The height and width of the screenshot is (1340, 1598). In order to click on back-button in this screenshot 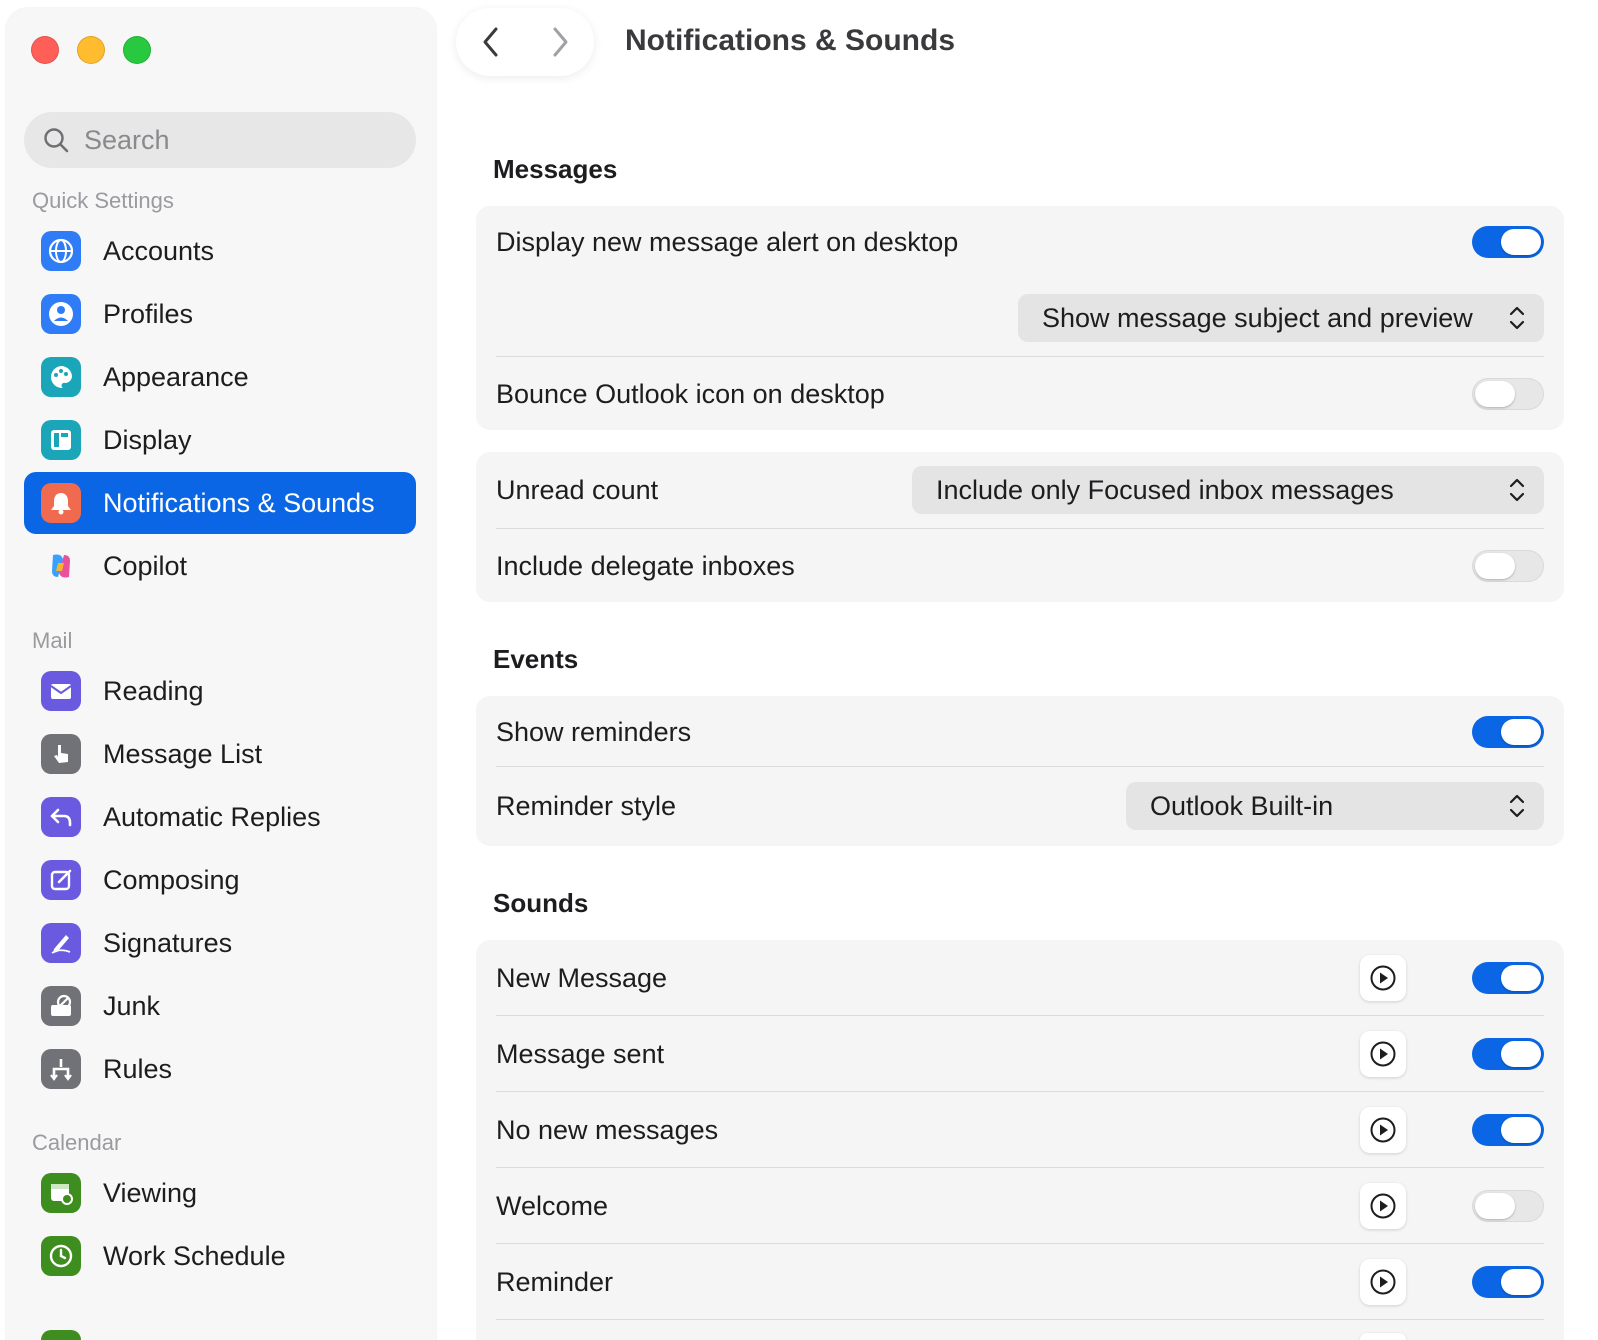, I will do `click(491, 42)`.